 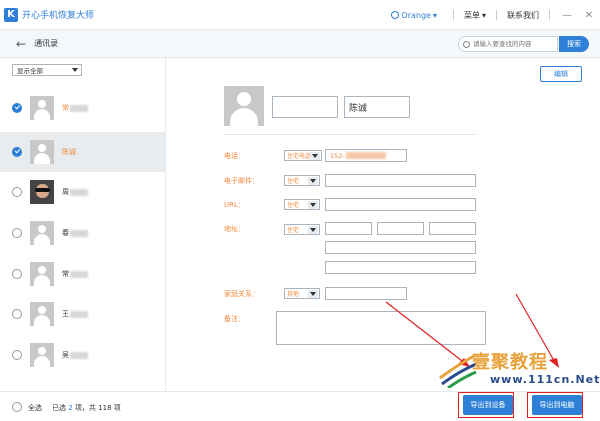 What do you see at coordinates (21, 44) in the screenshot?
I see `back-arrow-icon: ←` at bounding box center [21, 44].